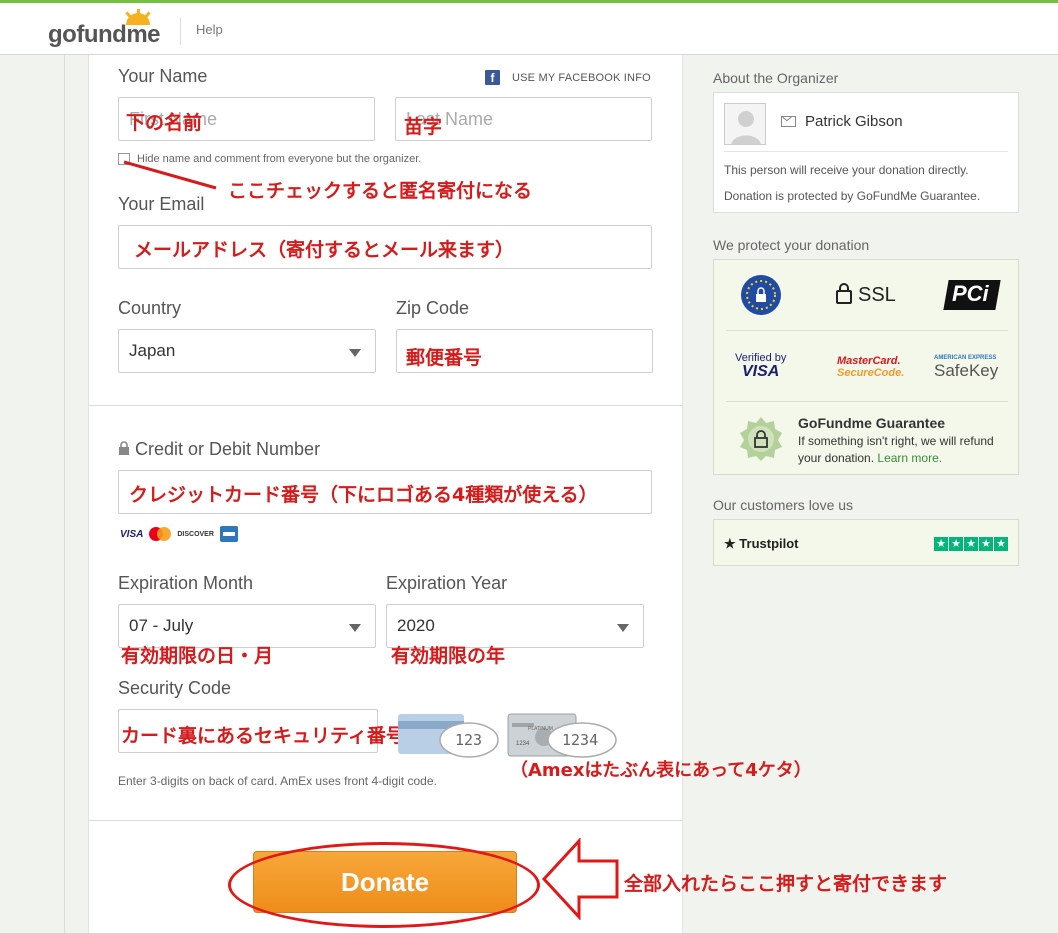  What do you see at coordinates (138, 17) in the screenshot?
I see `logo-sun-icon` at bounding box center [138, 17].